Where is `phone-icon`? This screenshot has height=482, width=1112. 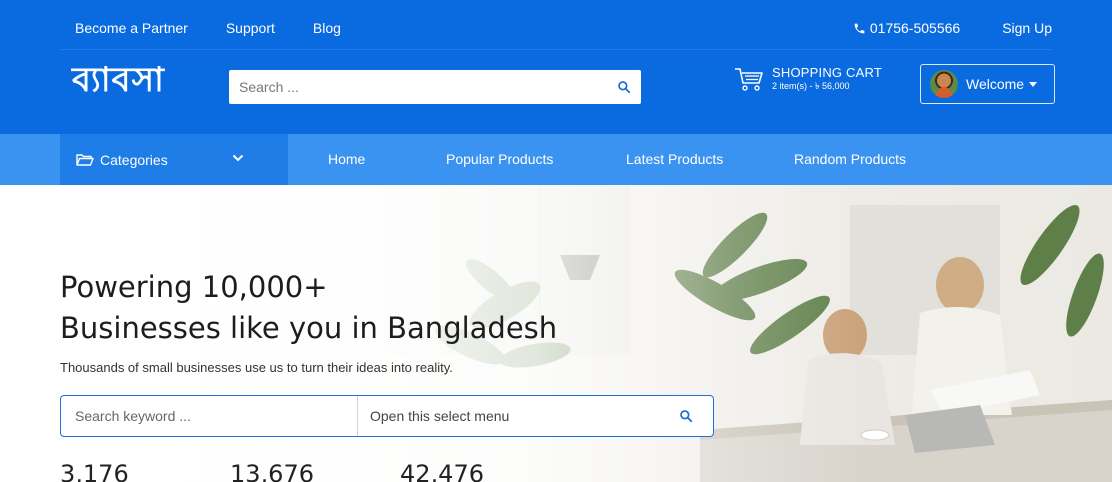 phone-icon is located at coordinates (859, 28).